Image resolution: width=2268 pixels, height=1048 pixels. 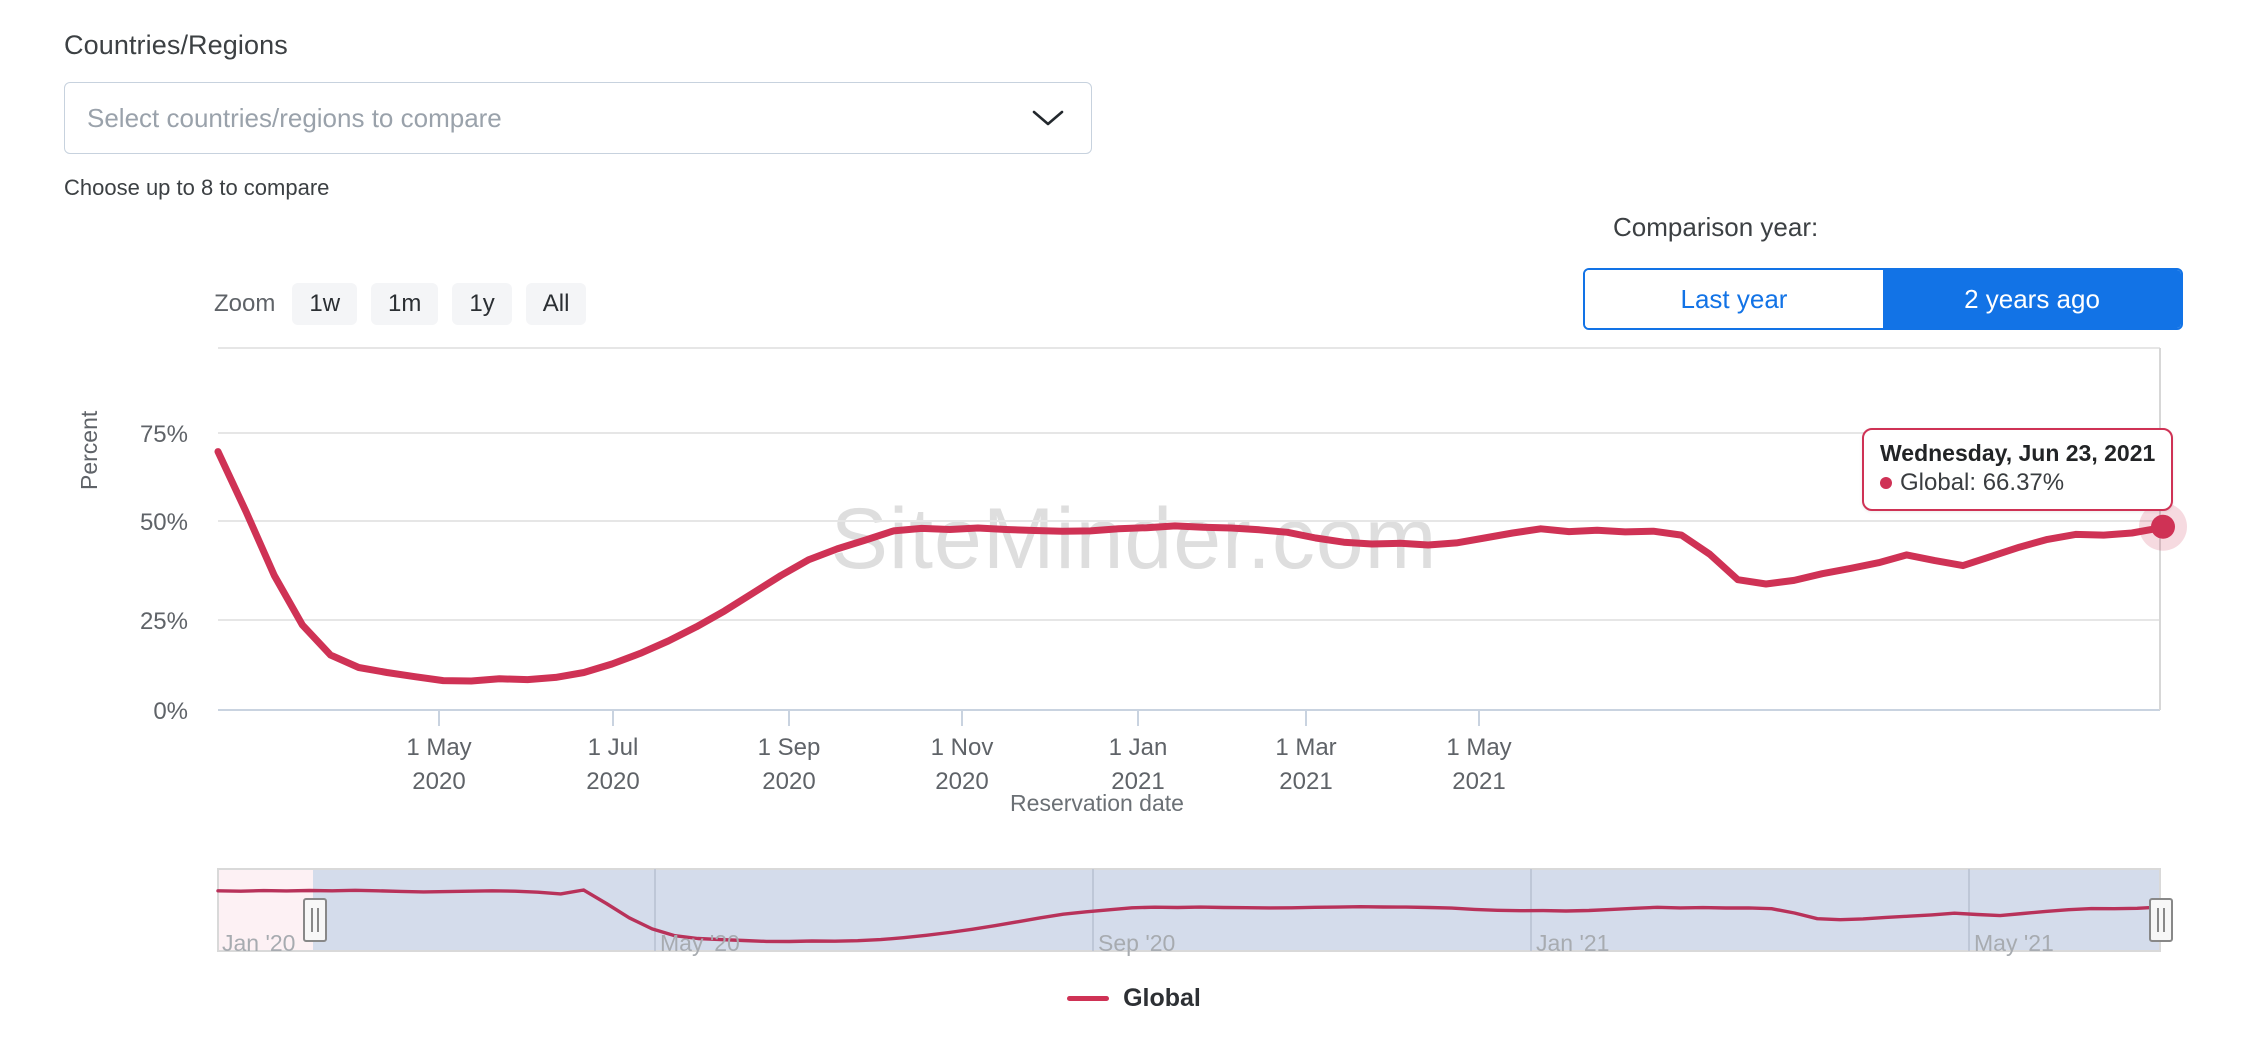 What do you see at coordinates (482, 304) in the screenshot?
I see `zoom-button-1y: 1y` at bounding box center [482, 304].